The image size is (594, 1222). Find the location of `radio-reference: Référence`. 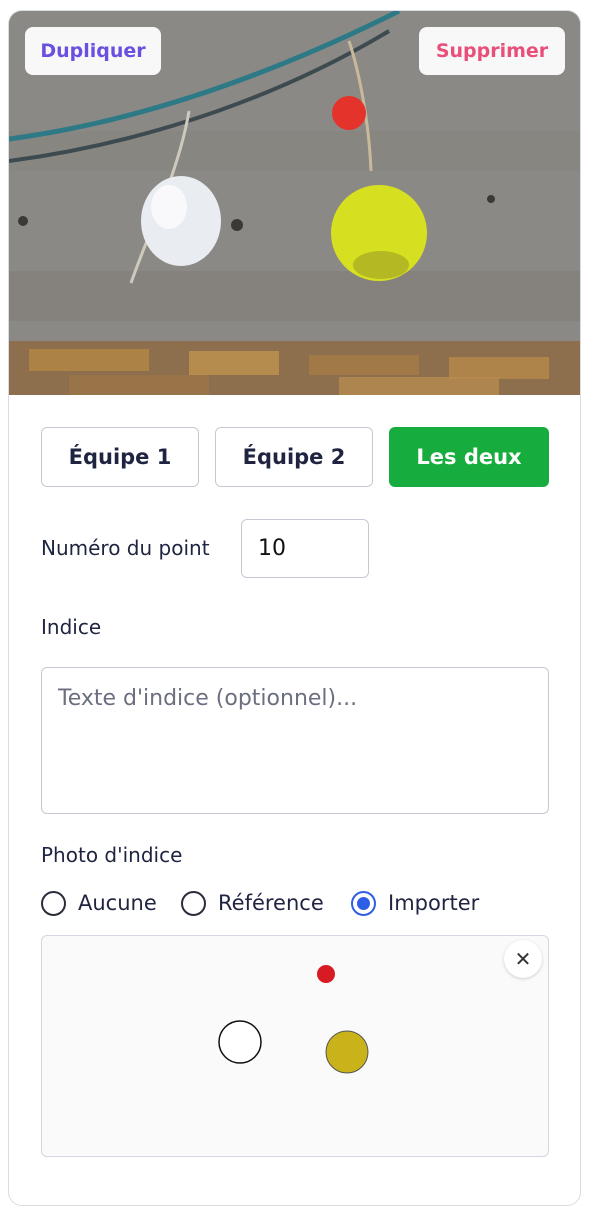

radio-reference: Référence is located at coordinates (252, 903).